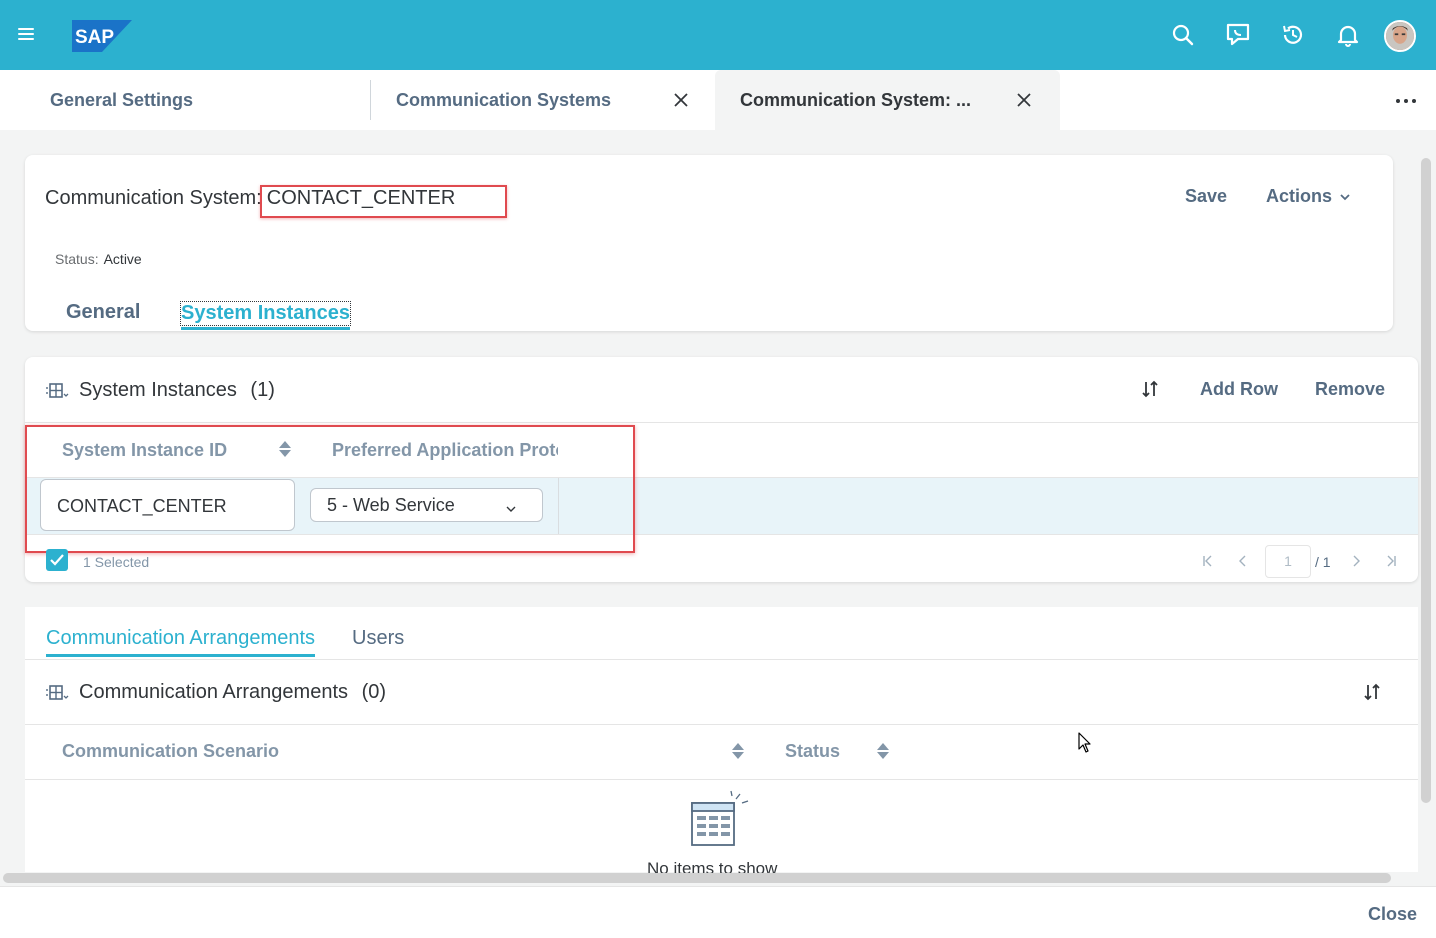  Describe the element at coordinates (504, 100) in the screenshot. I see `tab-label: Communication Systems` at that location.